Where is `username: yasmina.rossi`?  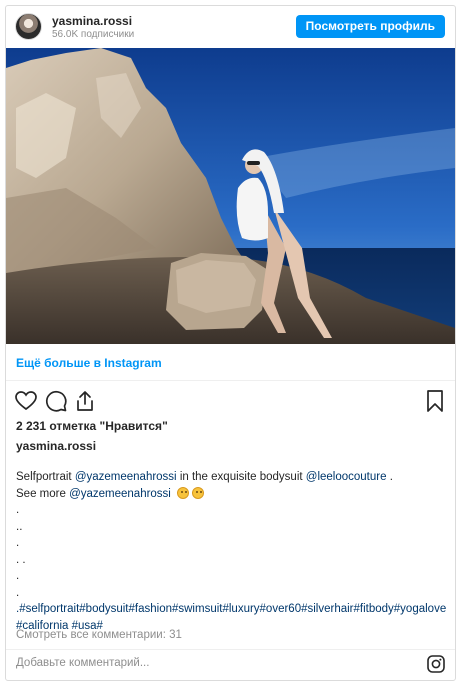 username: yasmina.rossi is located at coordinates (92, 21).